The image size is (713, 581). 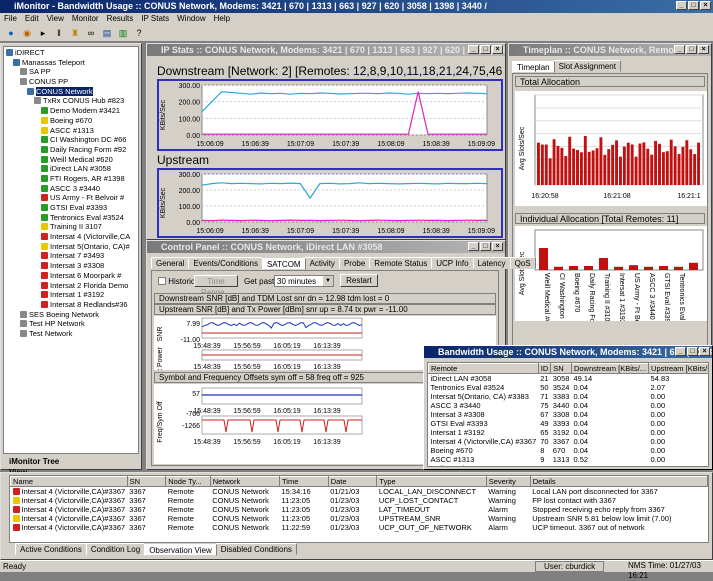 What do you see at coordinates (222, 18) in the screenshot?
I see `menu-help: Help` at bounding box center [222, 18].